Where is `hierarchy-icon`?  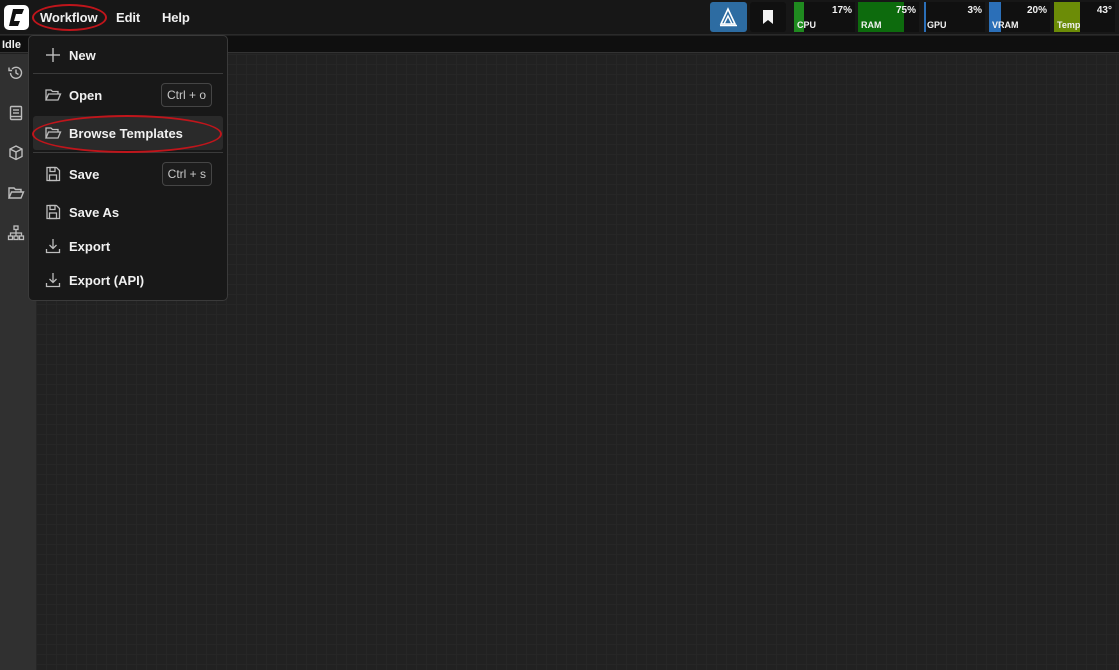
hierarchy-icon is located at coordinates (16, 233).